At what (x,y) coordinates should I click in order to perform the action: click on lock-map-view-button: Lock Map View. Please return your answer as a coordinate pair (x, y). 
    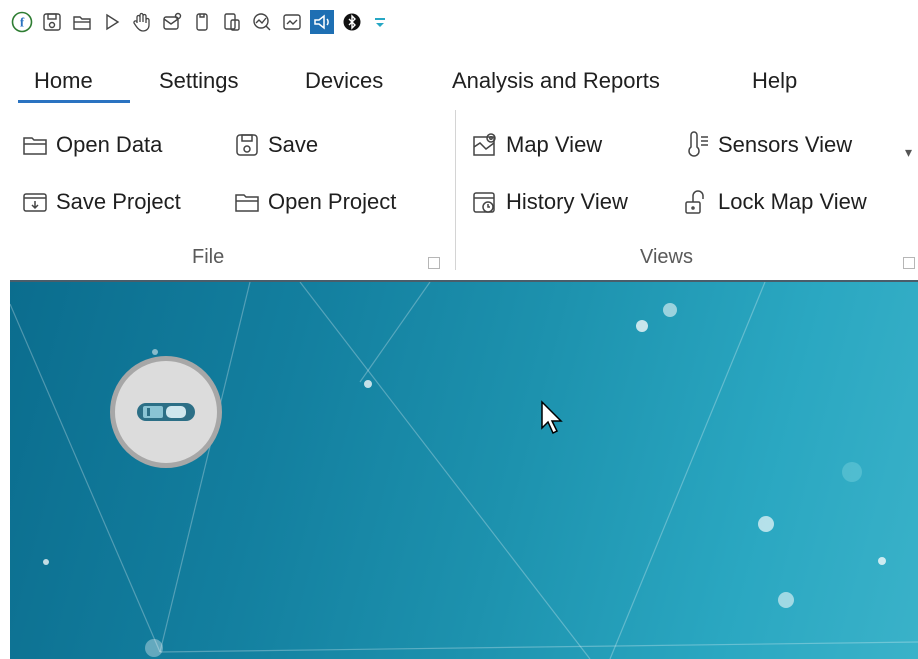
    Looking at the image, I should click on (774, 202).